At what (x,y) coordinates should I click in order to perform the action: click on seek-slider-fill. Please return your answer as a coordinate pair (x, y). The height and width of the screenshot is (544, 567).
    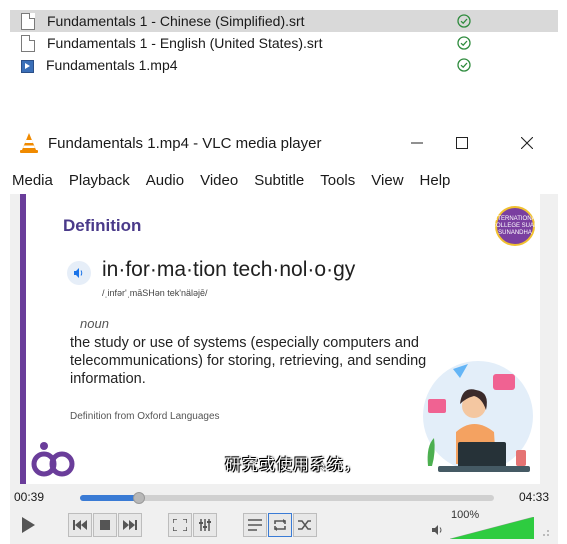
    Looking at the image, I should click on (110, 498).